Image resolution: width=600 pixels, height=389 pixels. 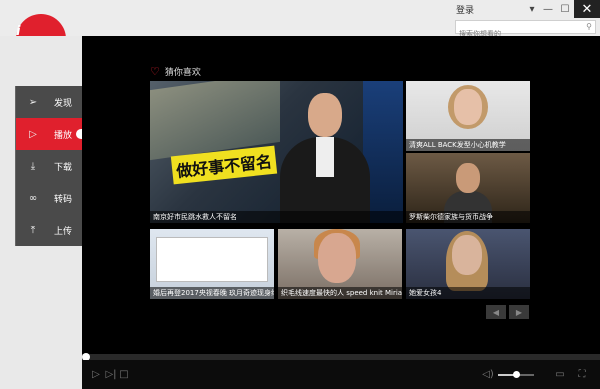 What do you see at coordinates (63, 167) in the screenshot?
I see `sidebar-item-label: 下载` at bounding box center [63, 167].